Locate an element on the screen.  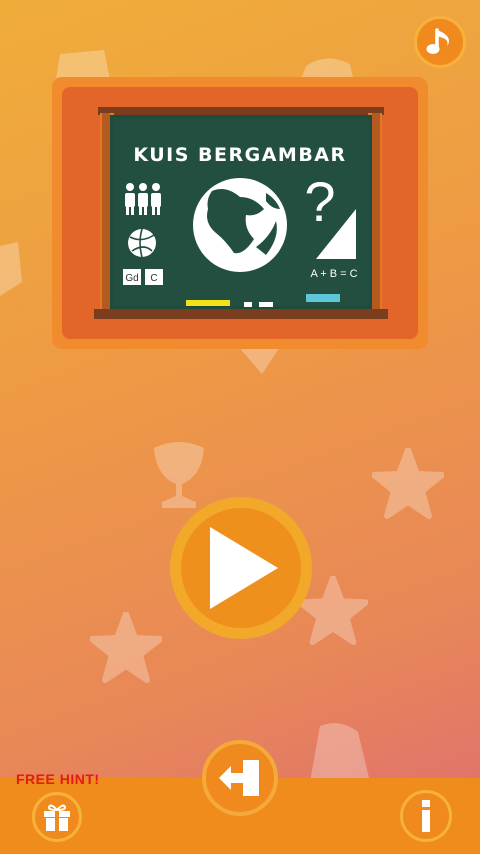
formula-text: A + B = C is located at coordinates (333, 274).